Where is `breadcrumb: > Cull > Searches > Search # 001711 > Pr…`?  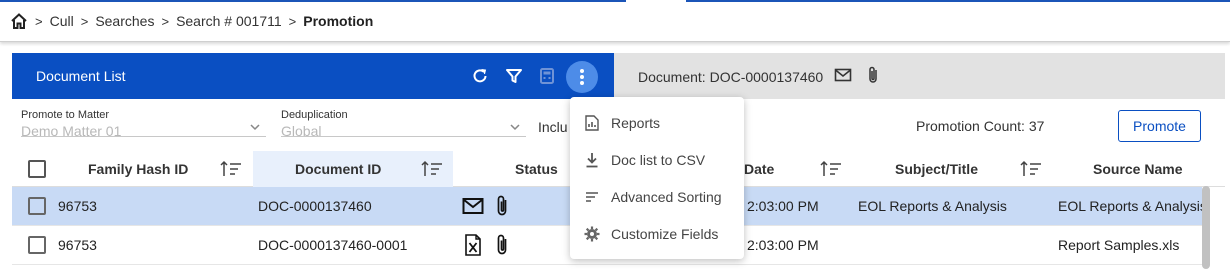 breadcrumb: > Cull > Searches > Search # 001711 > Pr… is located at coordinates (191, 21).